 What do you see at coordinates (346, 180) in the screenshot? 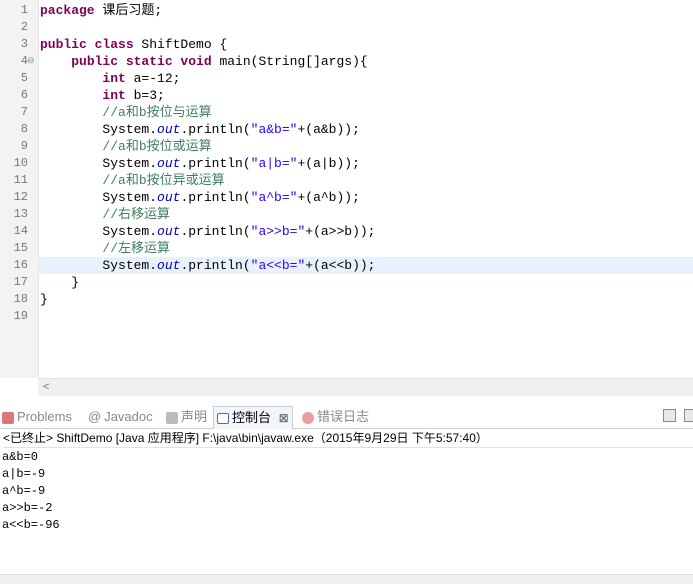
I see `code-line: 11 //a和b按位异或运算` at bounding box center [346, 180].